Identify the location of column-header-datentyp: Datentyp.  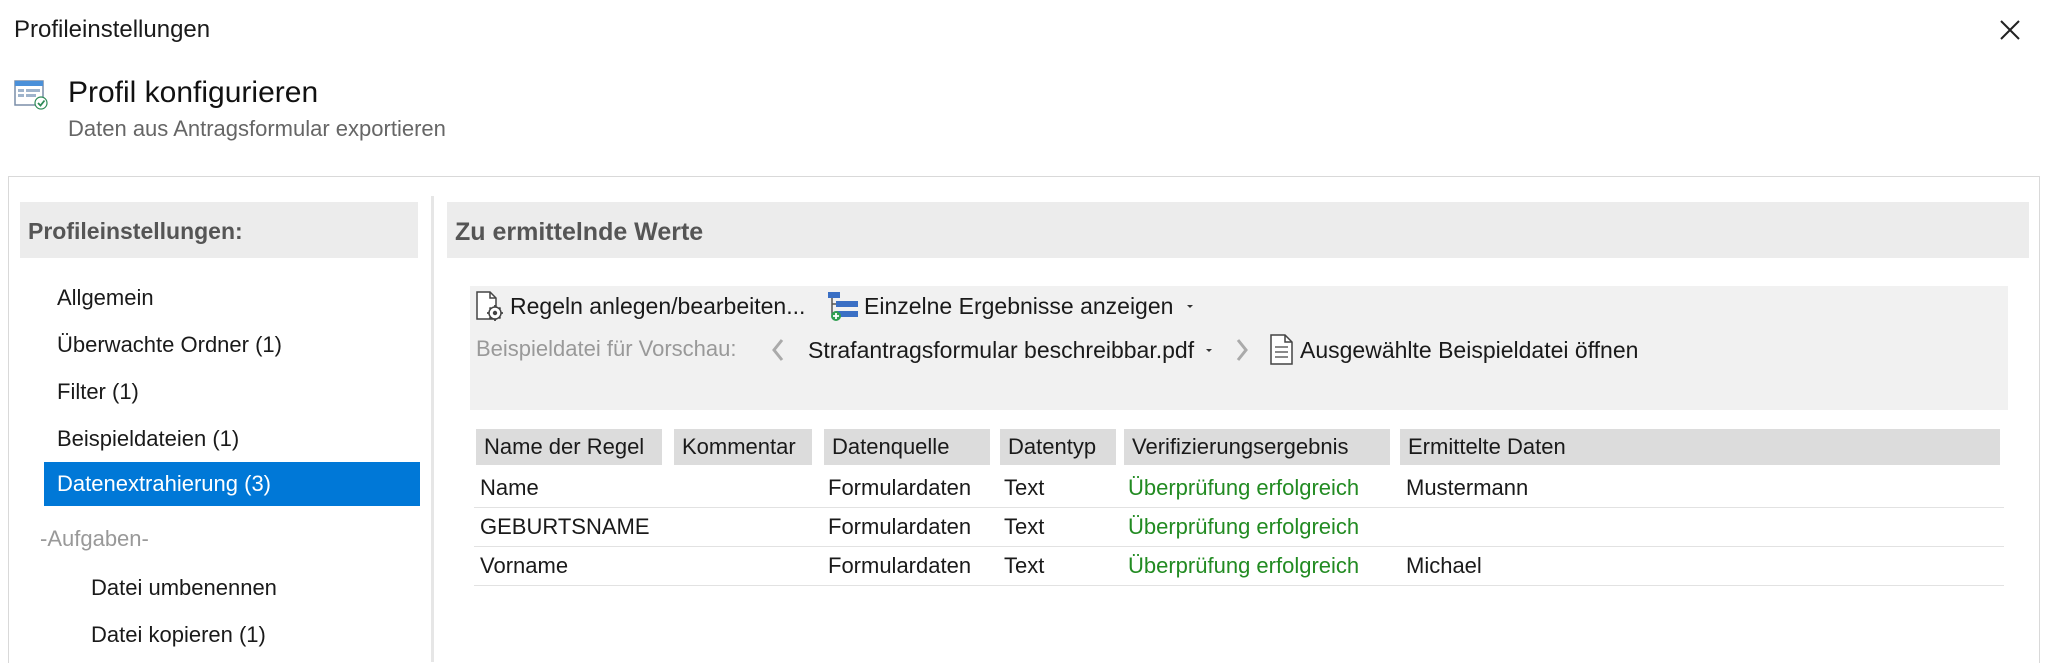
(1058, 447).